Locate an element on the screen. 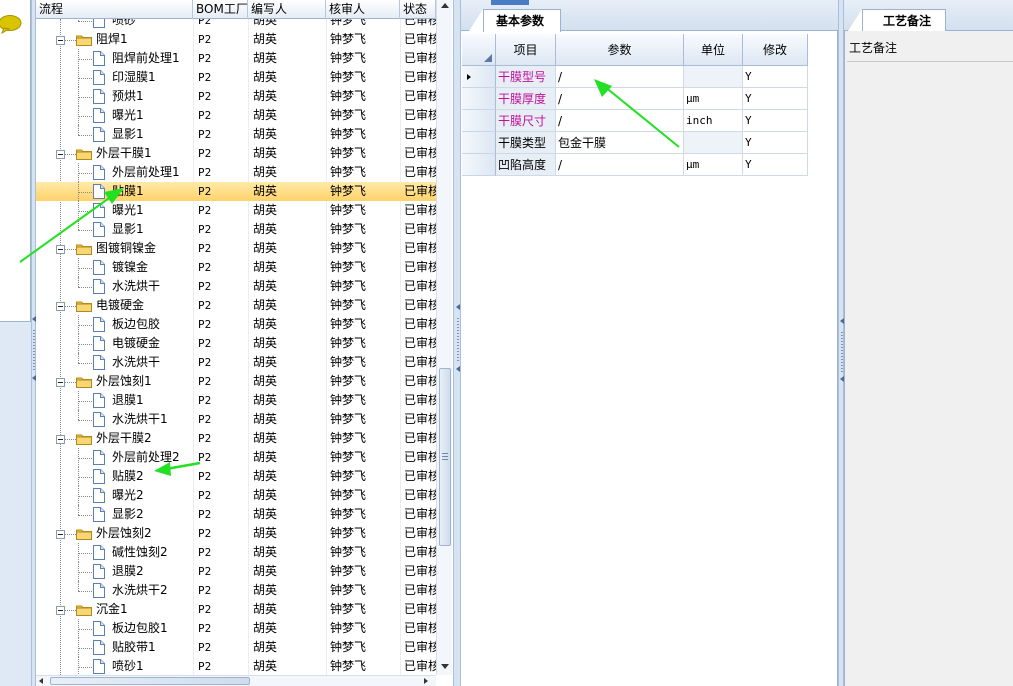  param-item-cell: 凹陷高度 is located at coordinates (526, 165).